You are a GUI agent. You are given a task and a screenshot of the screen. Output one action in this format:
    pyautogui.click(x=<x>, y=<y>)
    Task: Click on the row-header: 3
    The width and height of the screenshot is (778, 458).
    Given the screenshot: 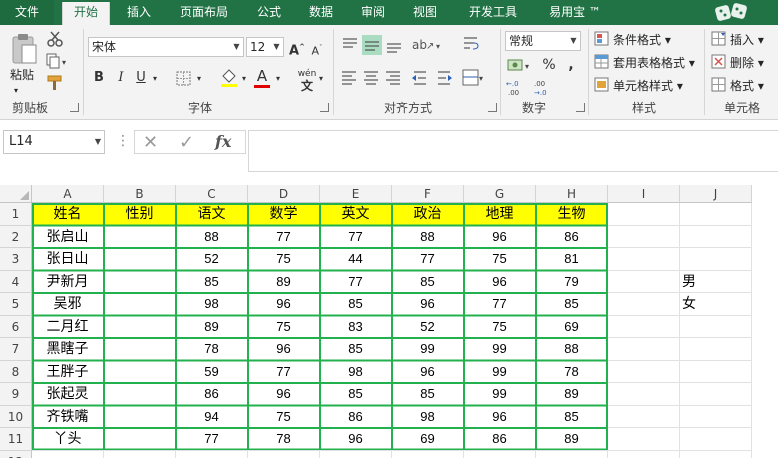 What is the action you would take?
    pyautogui.click(x=16, y=259)
    